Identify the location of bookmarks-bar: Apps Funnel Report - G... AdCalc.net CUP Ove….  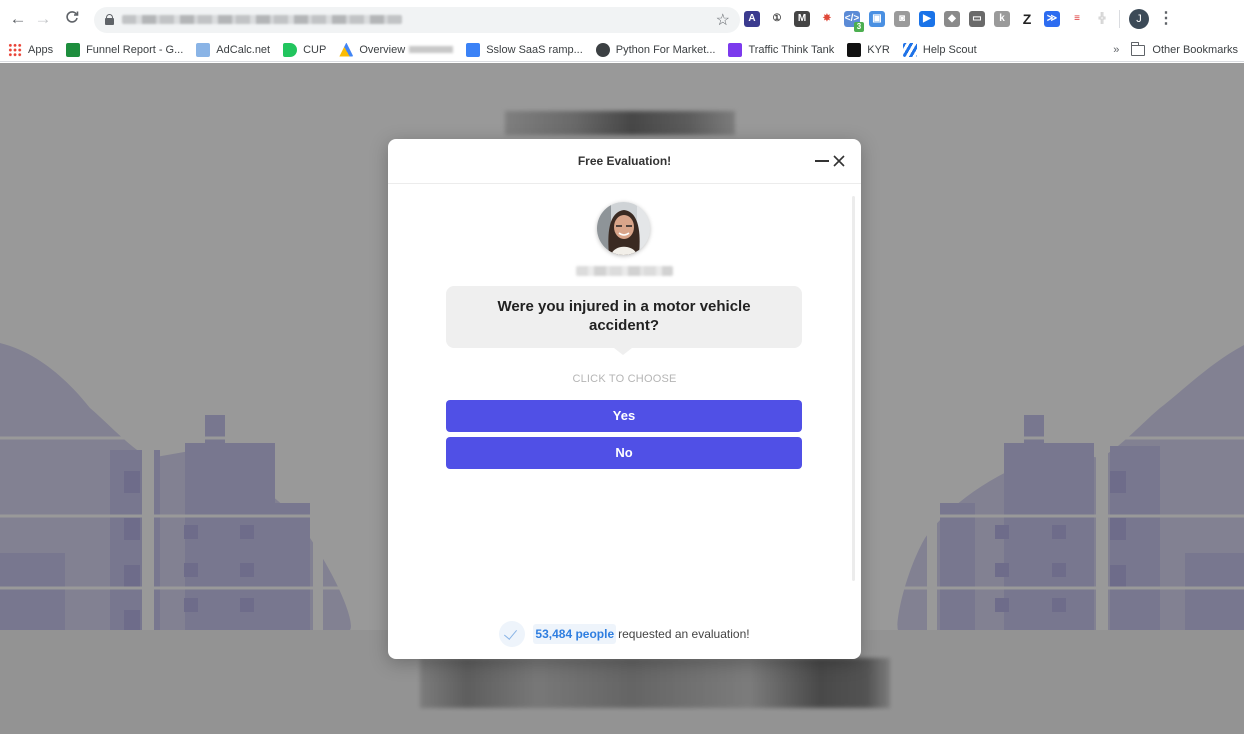
(622, 50).